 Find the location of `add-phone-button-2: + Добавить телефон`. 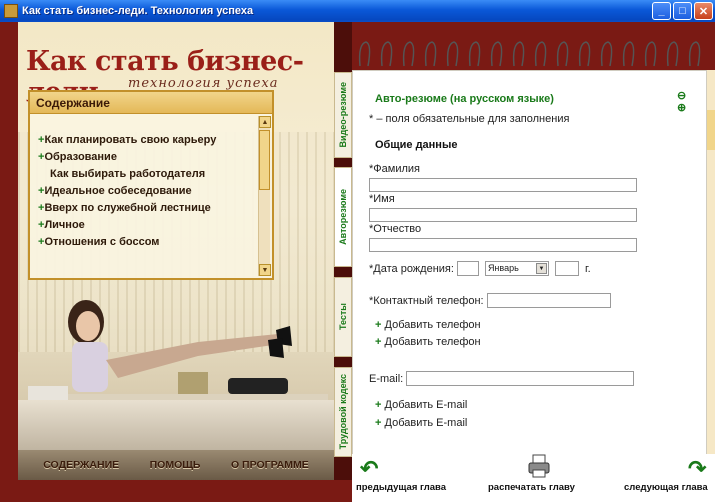

add-phone-button-2: + Добавить телефон is located at coordinates (428, 342).